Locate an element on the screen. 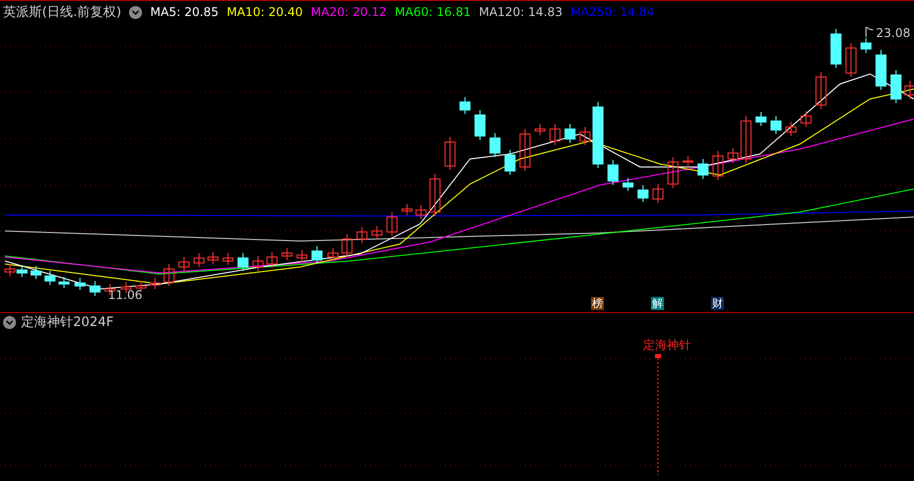  flag-icon is located at coordinates (870, 32).